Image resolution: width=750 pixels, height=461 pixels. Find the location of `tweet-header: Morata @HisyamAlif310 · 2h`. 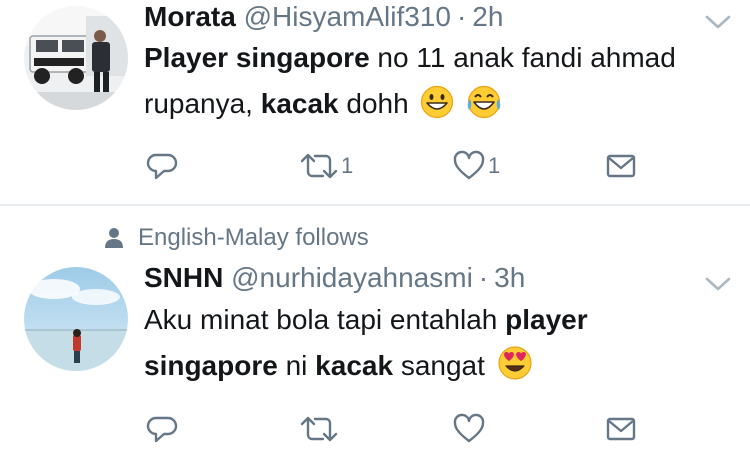

tweet-header: Morata @HisyamAlif310 · 2h is located at coordinates (323, 17).